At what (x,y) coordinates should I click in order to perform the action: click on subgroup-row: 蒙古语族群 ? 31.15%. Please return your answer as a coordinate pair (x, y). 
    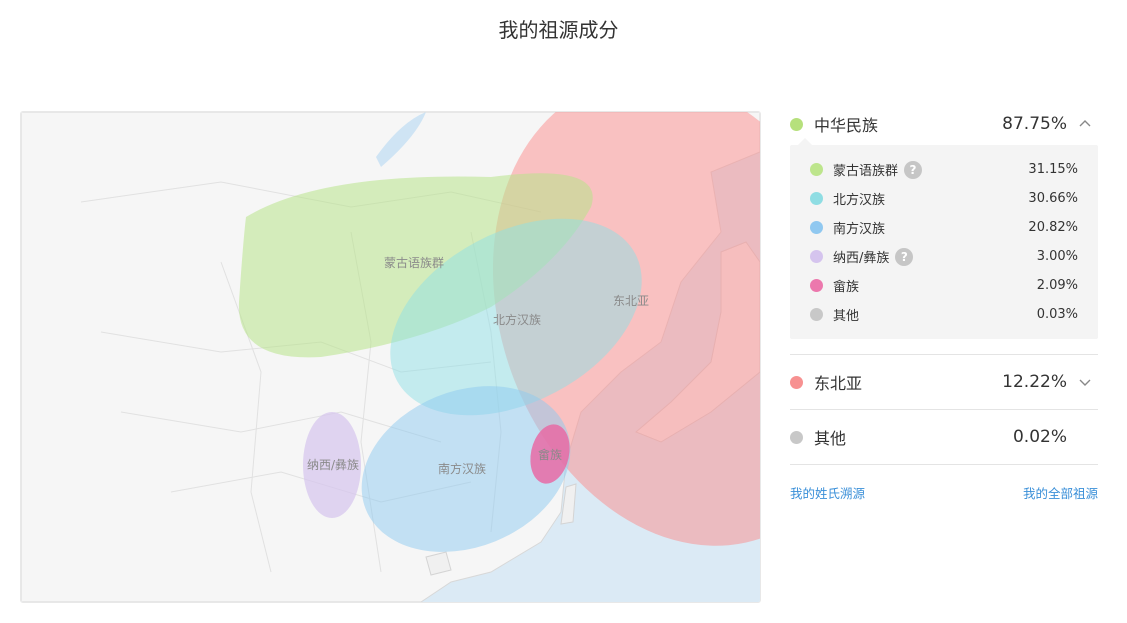
    Looking at the image, I should click on (944, 169).